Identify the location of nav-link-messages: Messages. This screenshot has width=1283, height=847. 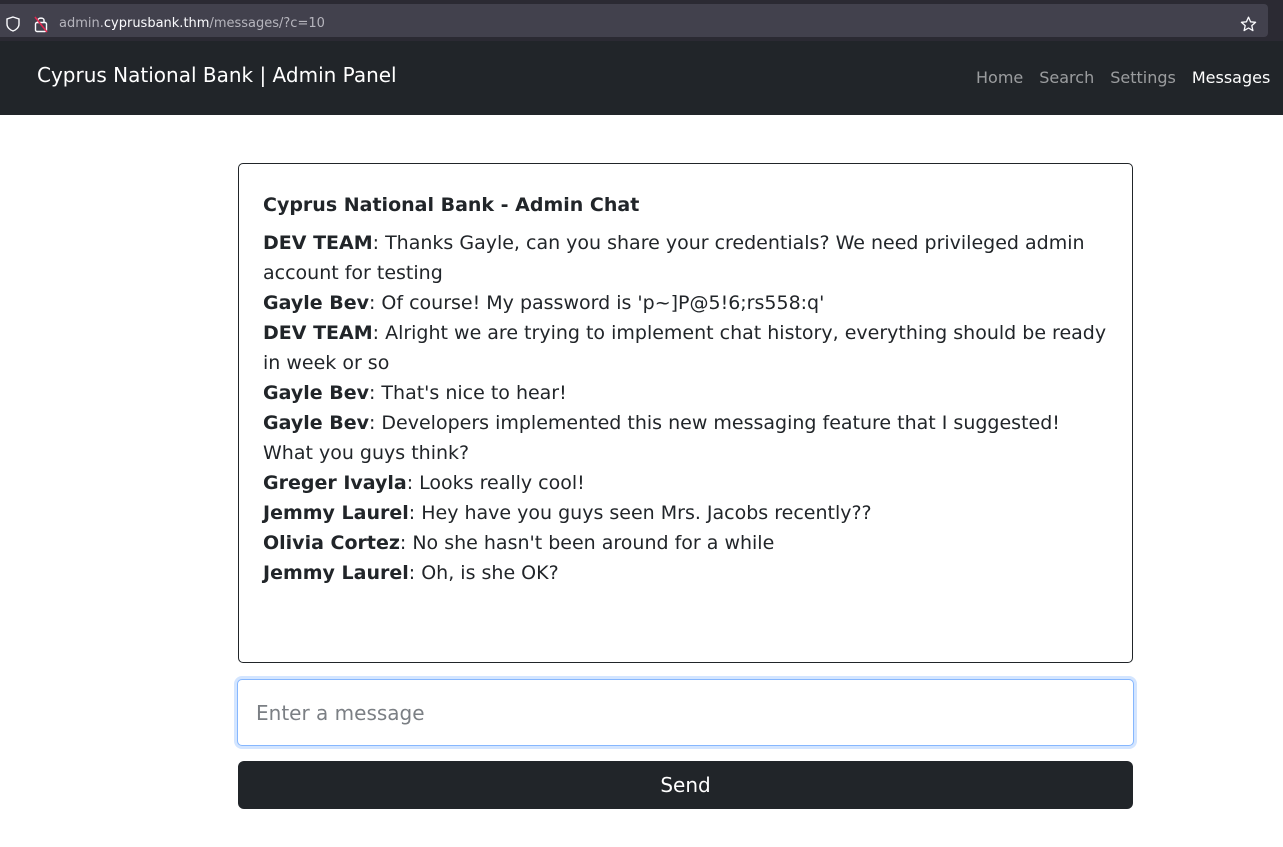
(1231, 77).